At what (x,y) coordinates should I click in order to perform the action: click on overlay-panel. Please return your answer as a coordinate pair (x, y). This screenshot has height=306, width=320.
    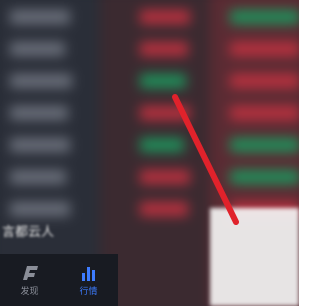
    Looking at the image, I should click on (254, 257).